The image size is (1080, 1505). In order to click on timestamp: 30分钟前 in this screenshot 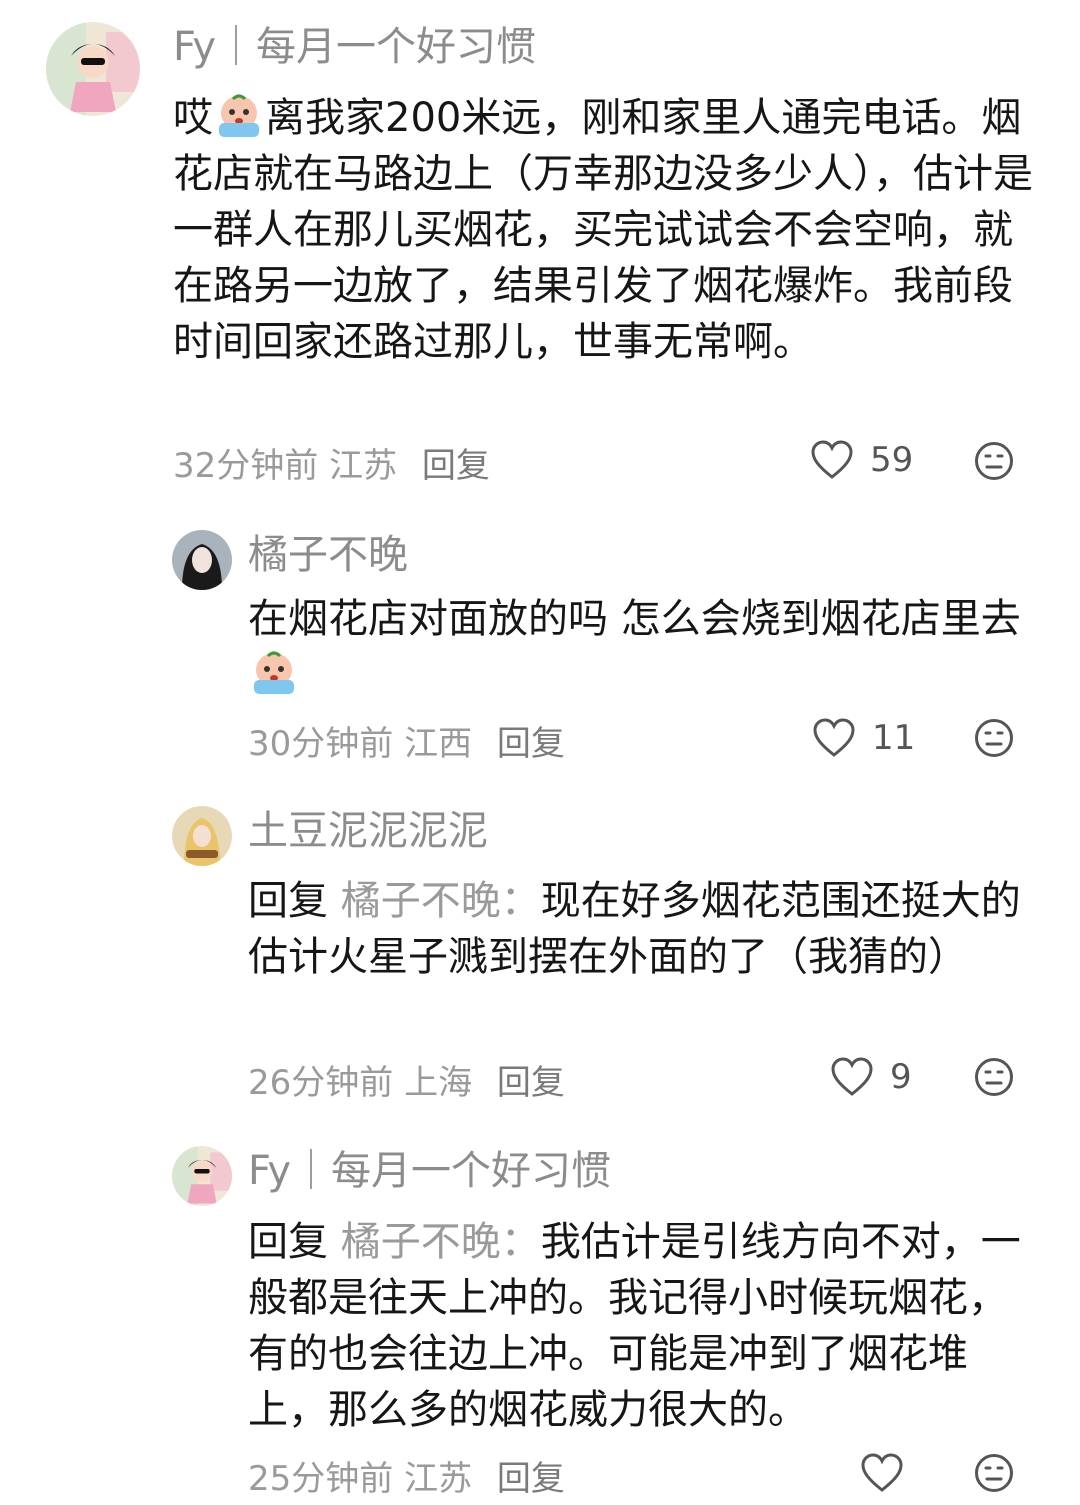, I will do `click(321, 744)`.